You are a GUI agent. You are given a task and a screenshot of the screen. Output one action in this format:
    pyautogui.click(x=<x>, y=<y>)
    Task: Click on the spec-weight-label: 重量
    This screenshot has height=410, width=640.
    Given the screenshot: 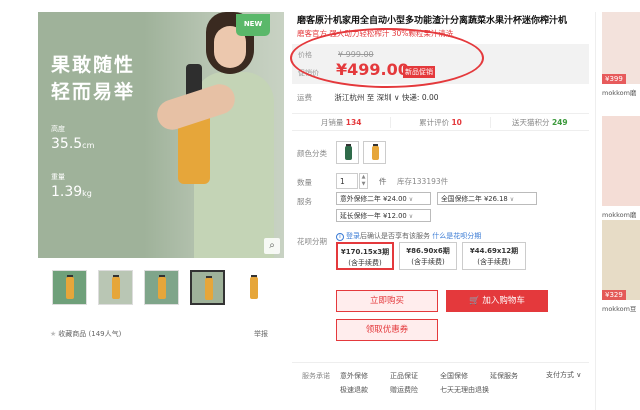 What is the action you would take?
    pyautogui.click(x=58, y=177)
    